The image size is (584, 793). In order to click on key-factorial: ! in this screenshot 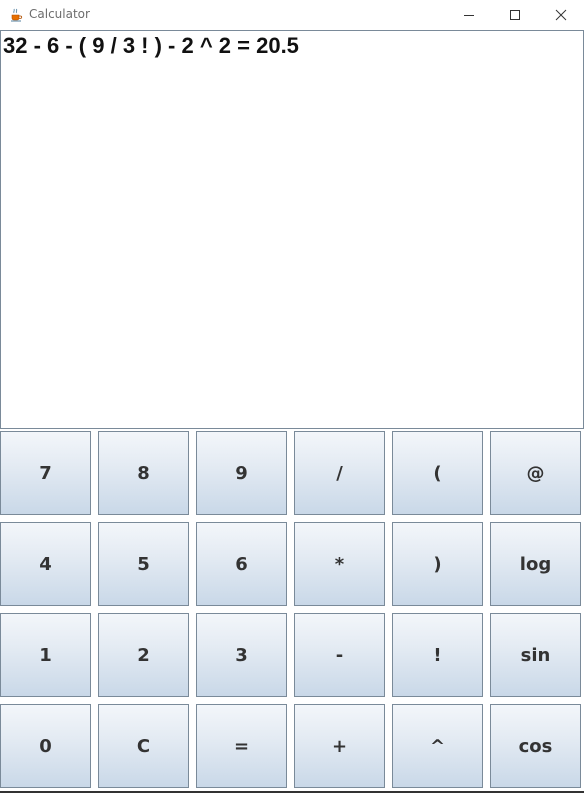, I will do `click(437, 655)`.